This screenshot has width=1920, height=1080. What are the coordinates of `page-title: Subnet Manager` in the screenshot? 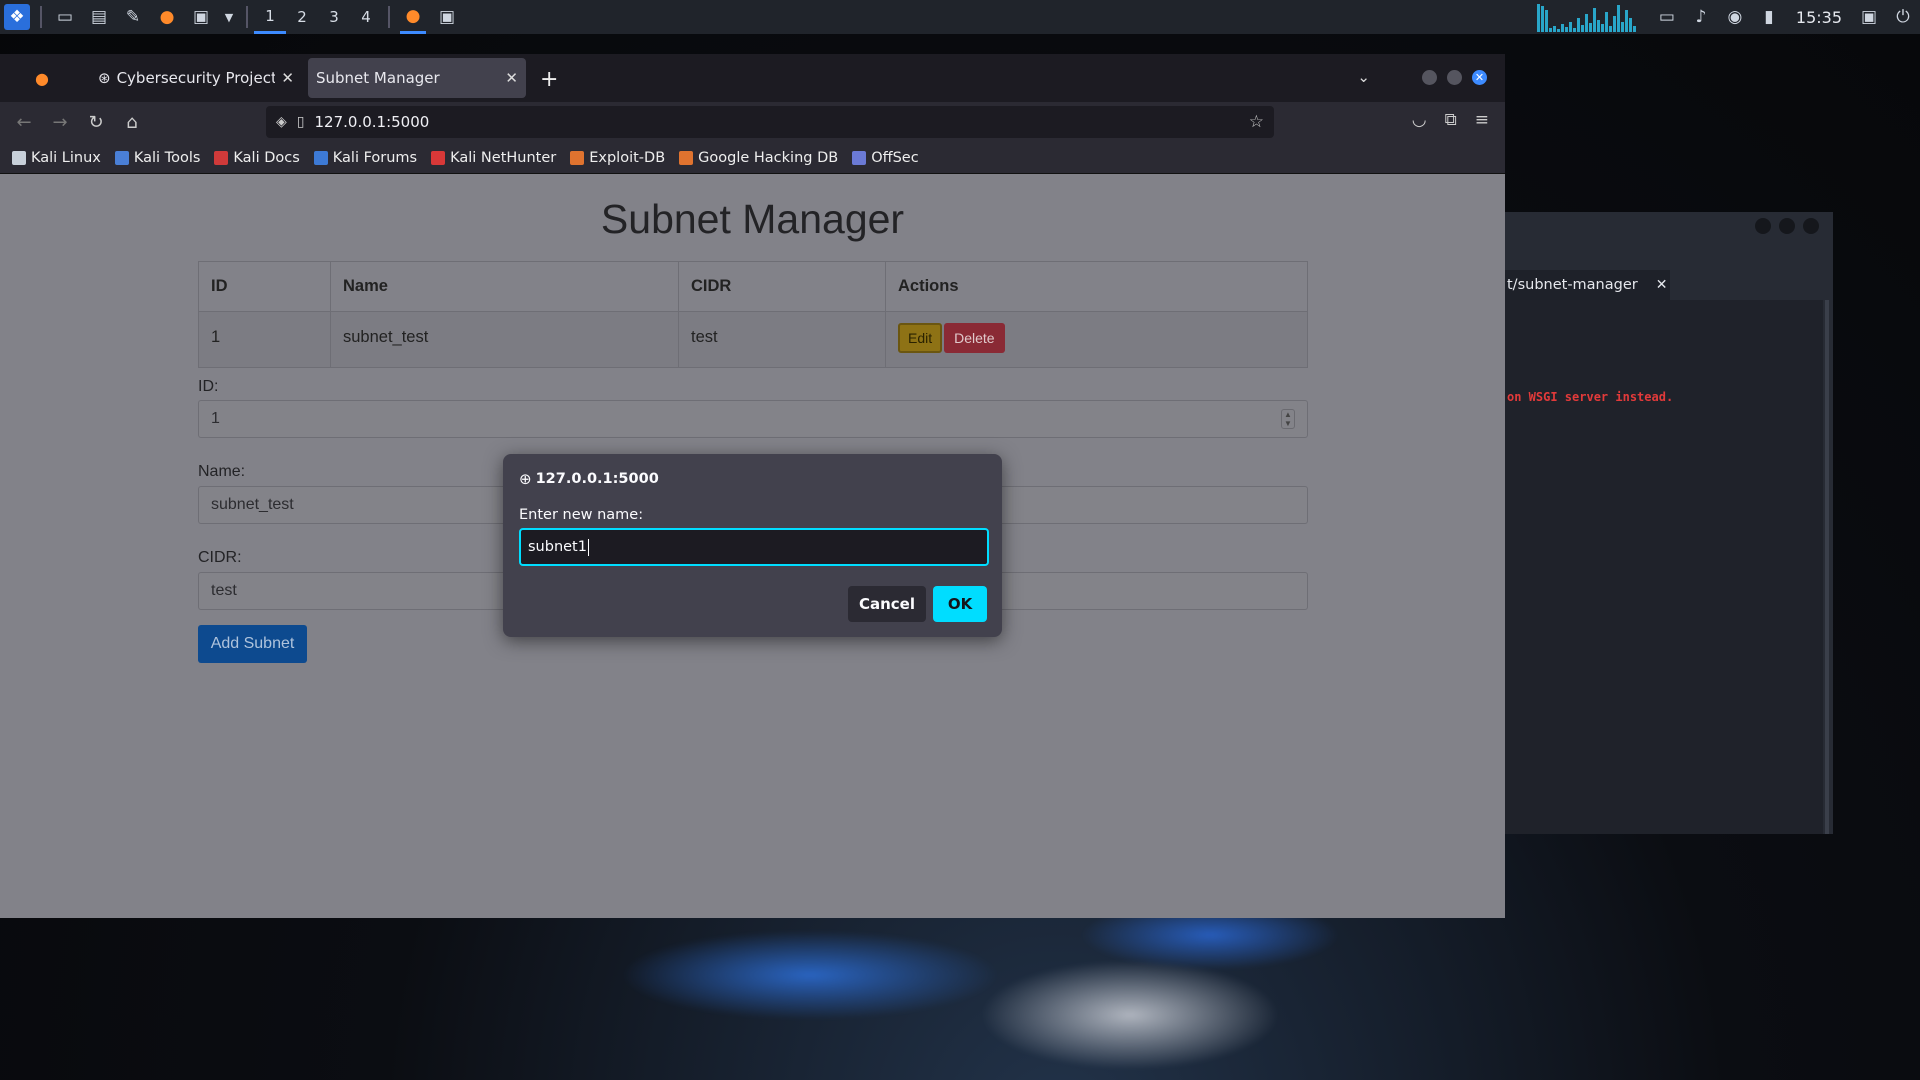 It's located at (752, 219).